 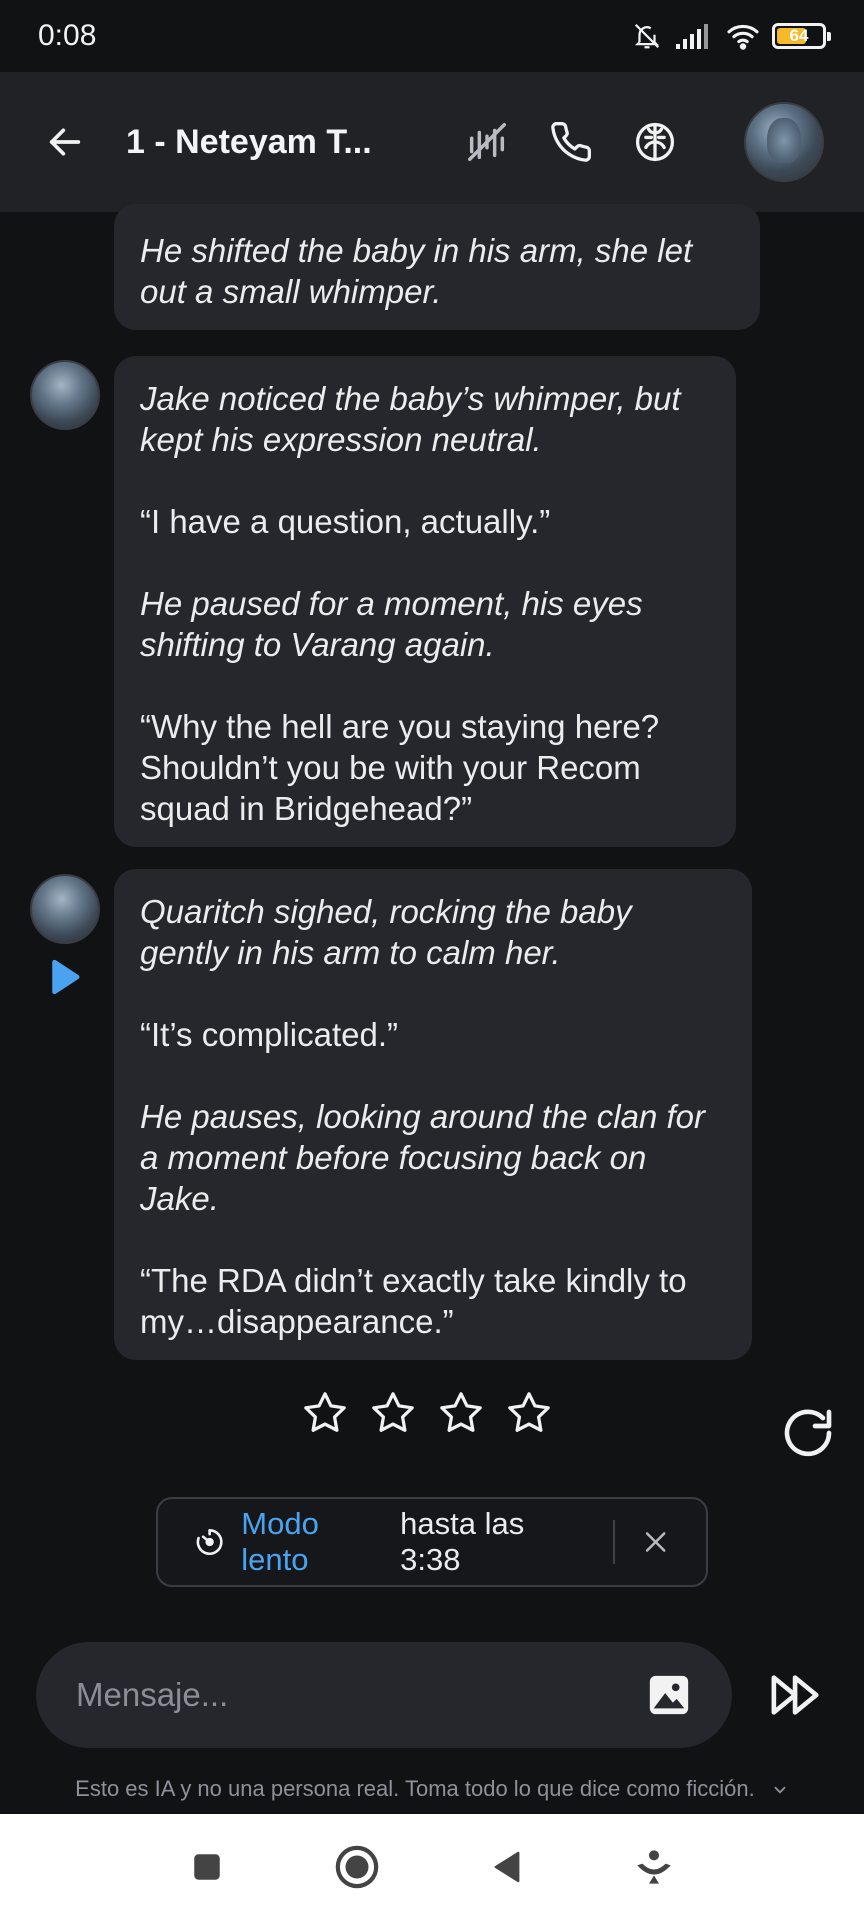 What do you see at coordinates (784, 142) in the screenshot?
I see `character-avatar` at bounding box center [784, 142].